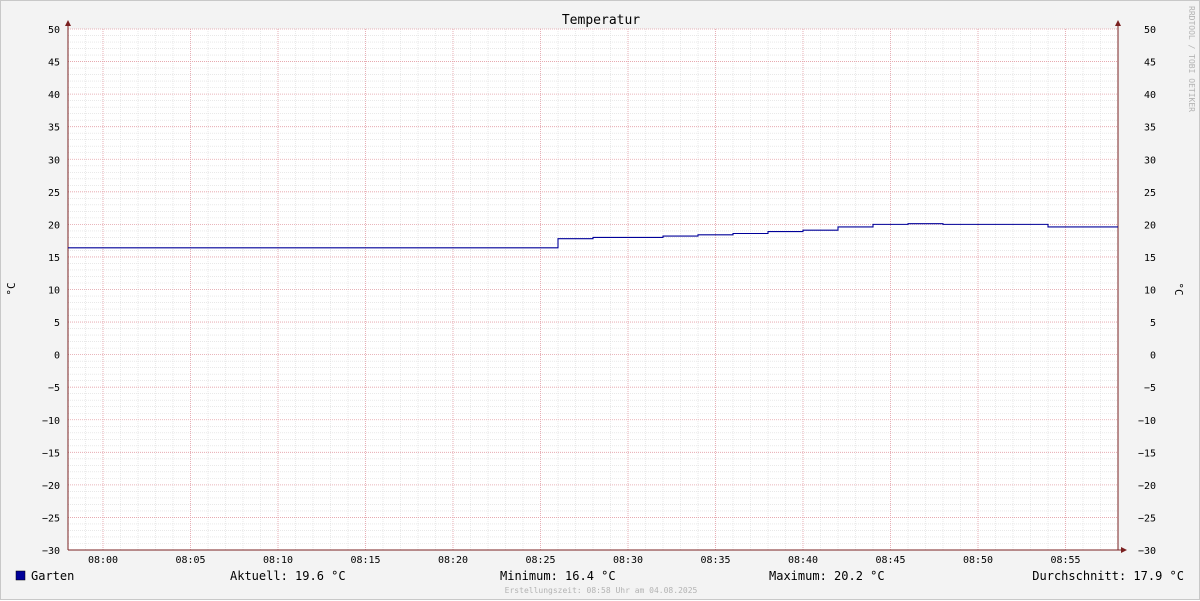 The width and height of the screenshot is (1200, 601). I want to click on x-tick-label: 08:50, so click(978, 560).